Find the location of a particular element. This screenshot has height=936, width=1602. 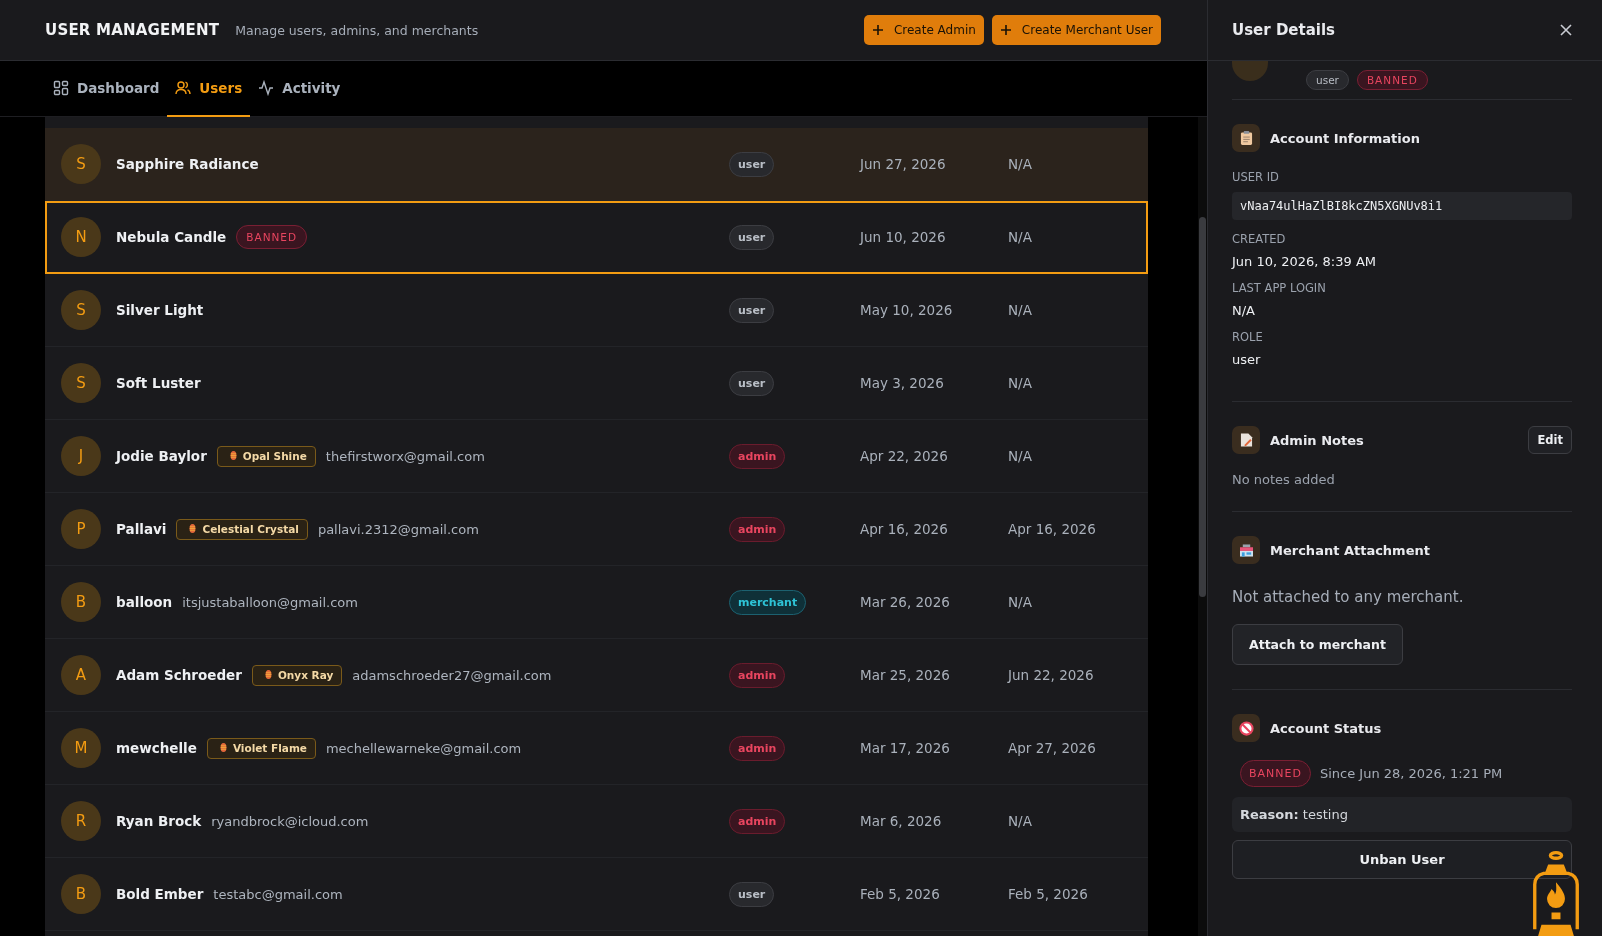

user-email: pallavi.2312@gmail.com is located at coordinates (398, 529).